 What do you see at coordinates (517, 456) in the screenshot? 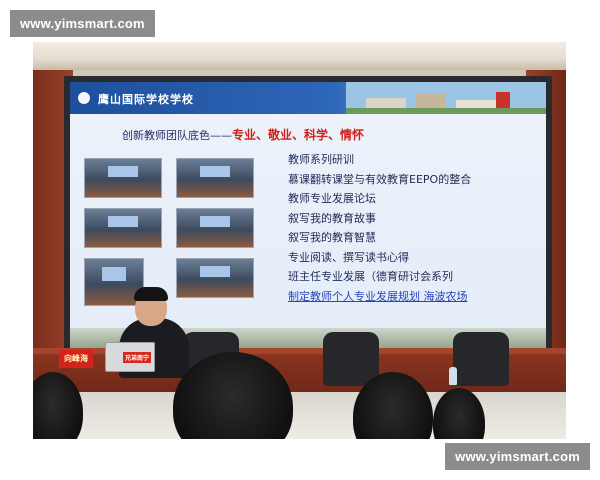
I see `watermark-bottom: www.yimsmart.com` at bounding box center [517, 456].